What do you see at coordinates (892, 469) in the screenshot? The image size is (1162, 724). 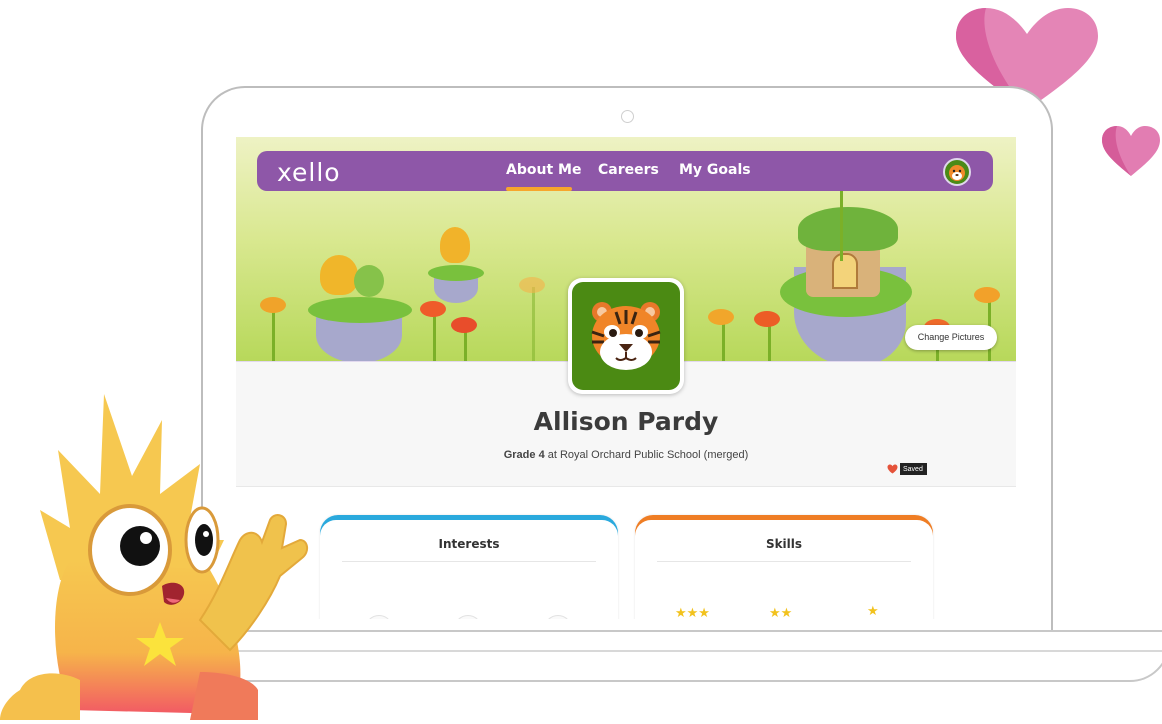 I see `heart-icon` at bounding box center [892, 469].